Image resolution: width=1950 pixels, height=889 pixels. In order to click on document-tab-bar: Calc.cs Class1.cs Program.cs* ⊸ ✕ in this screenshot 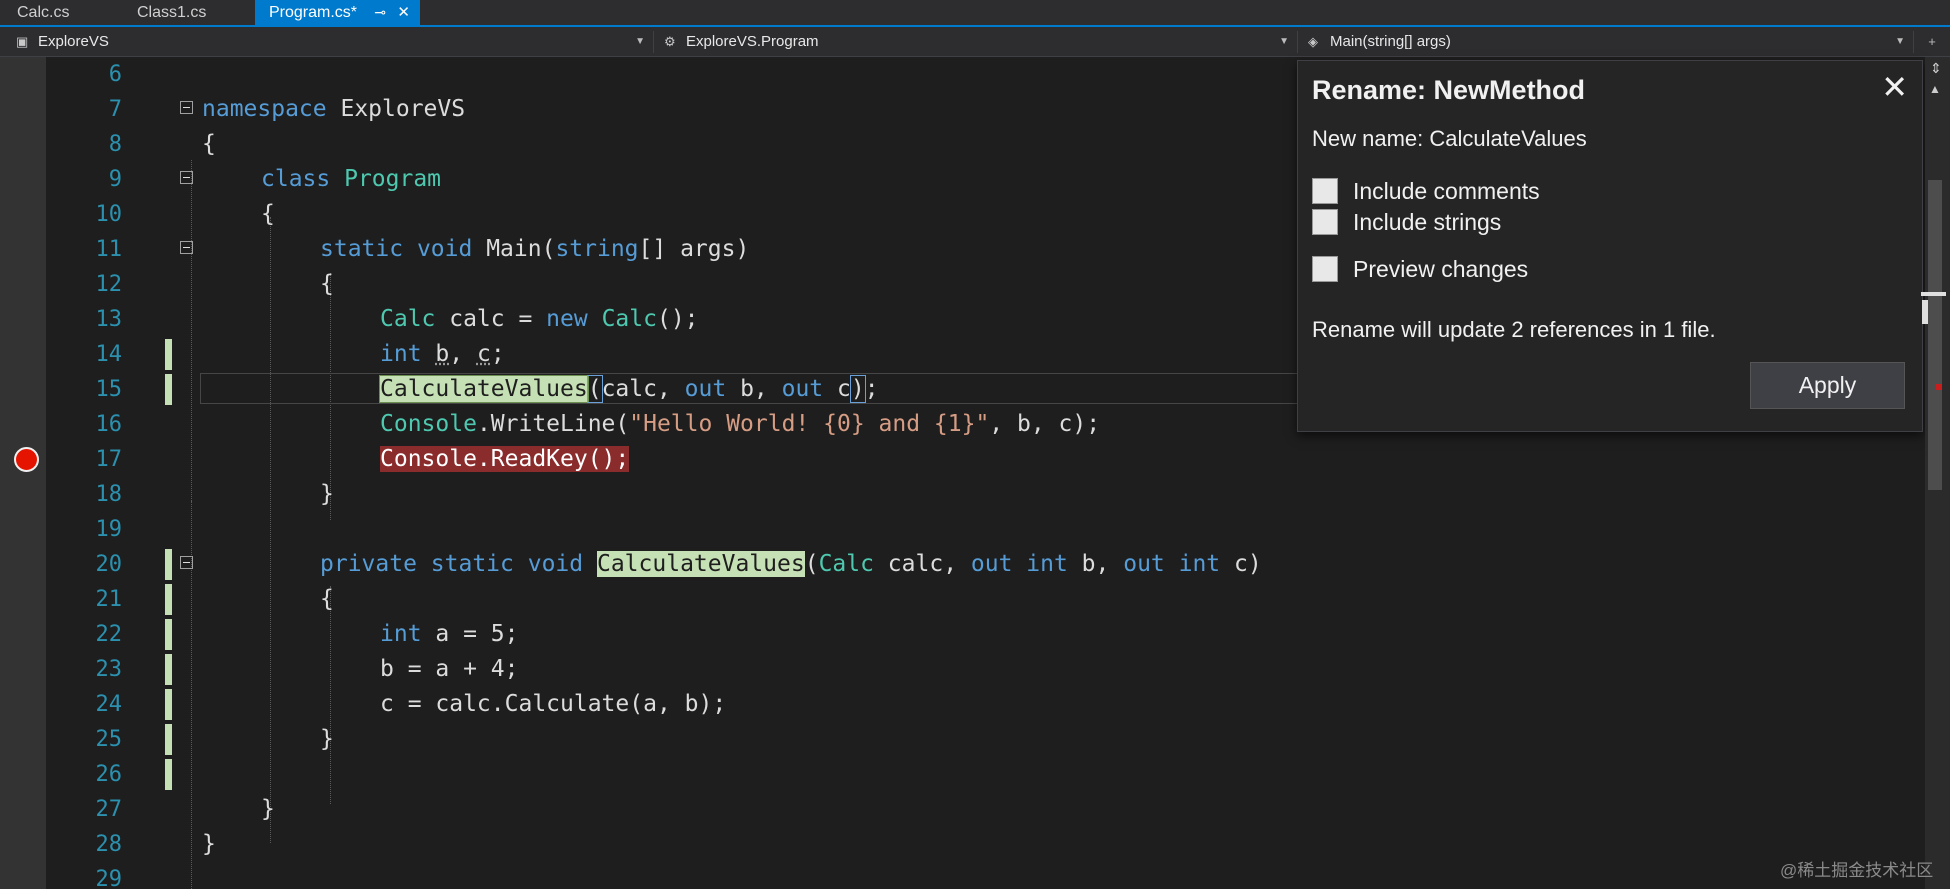, I will do `click(975, 13)`.